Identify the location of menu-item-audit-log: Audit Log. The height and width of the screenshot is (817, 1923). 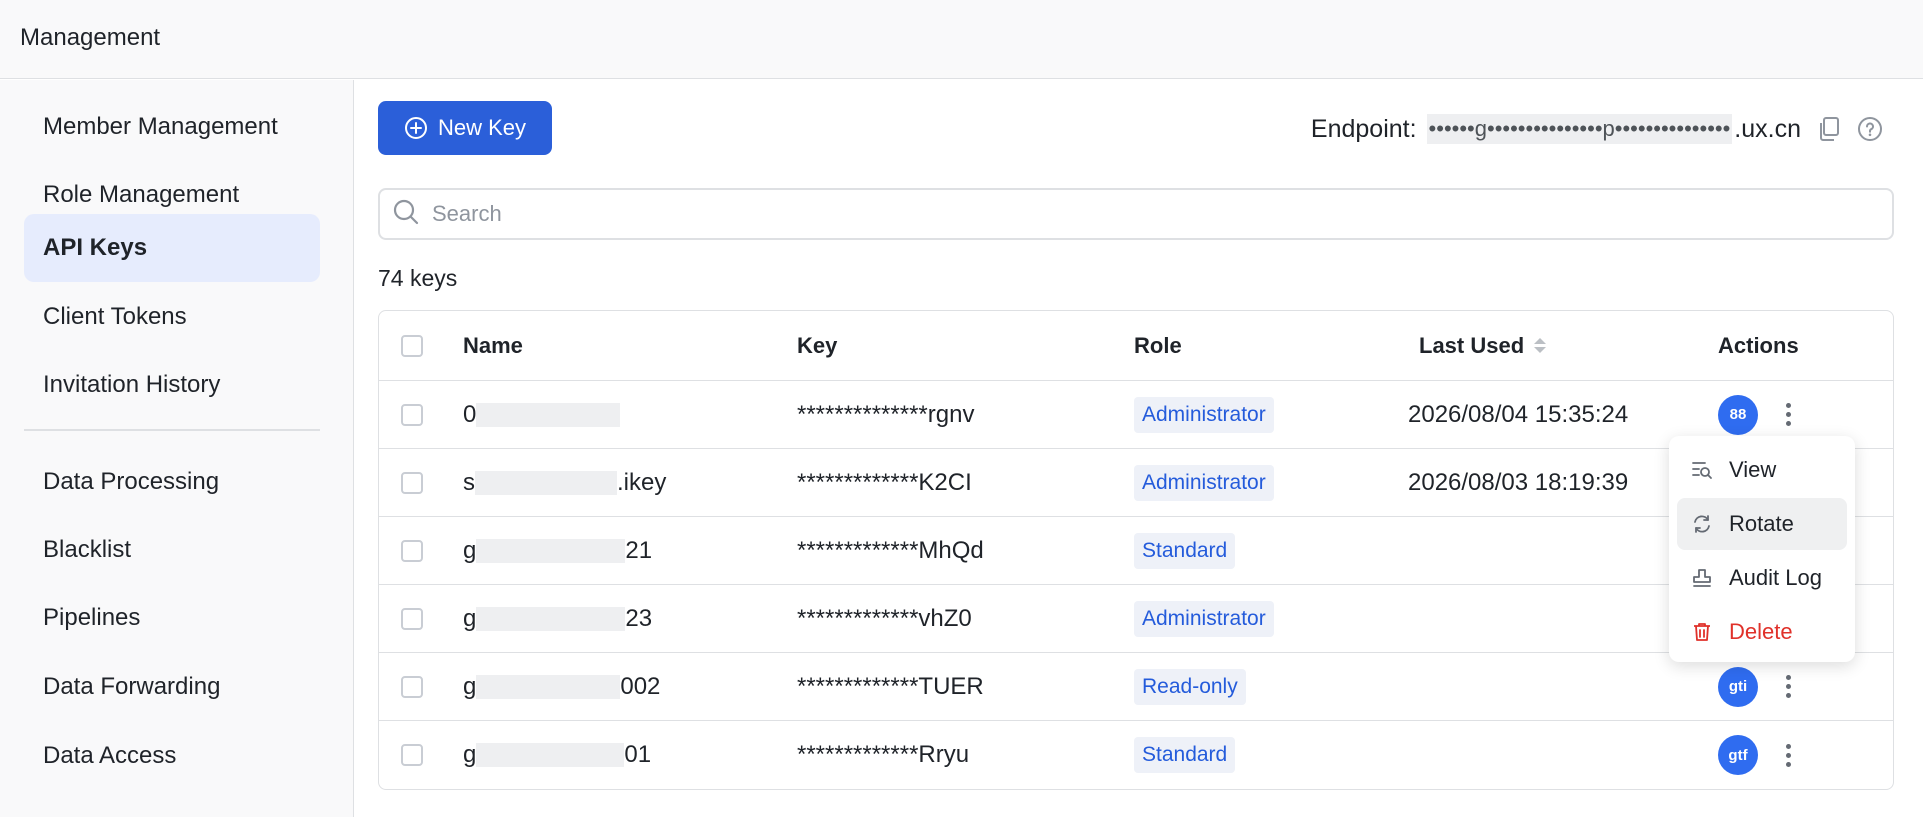
(1762, 578).